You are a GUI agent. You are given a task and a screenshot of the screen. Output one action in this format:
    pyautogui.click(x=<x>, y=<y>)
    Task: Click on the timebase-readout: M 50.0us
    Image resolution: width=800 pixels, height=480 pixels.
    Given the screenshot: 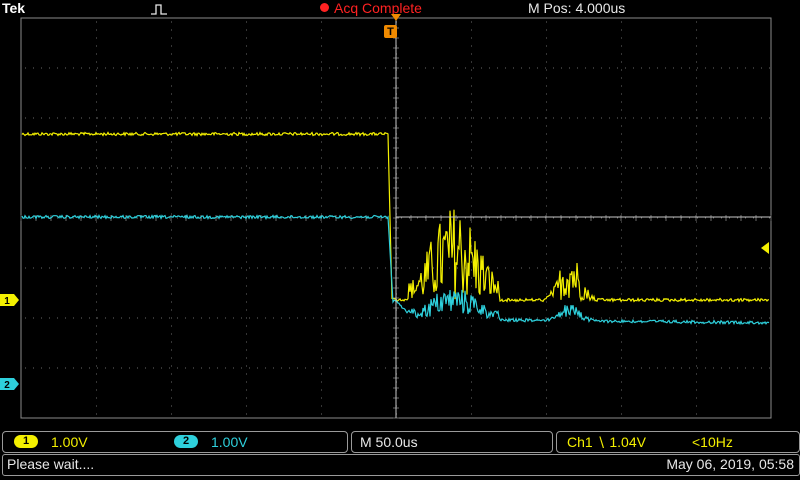 What is the action you would take?
    pyautogui.click(x=389, y=442)
    